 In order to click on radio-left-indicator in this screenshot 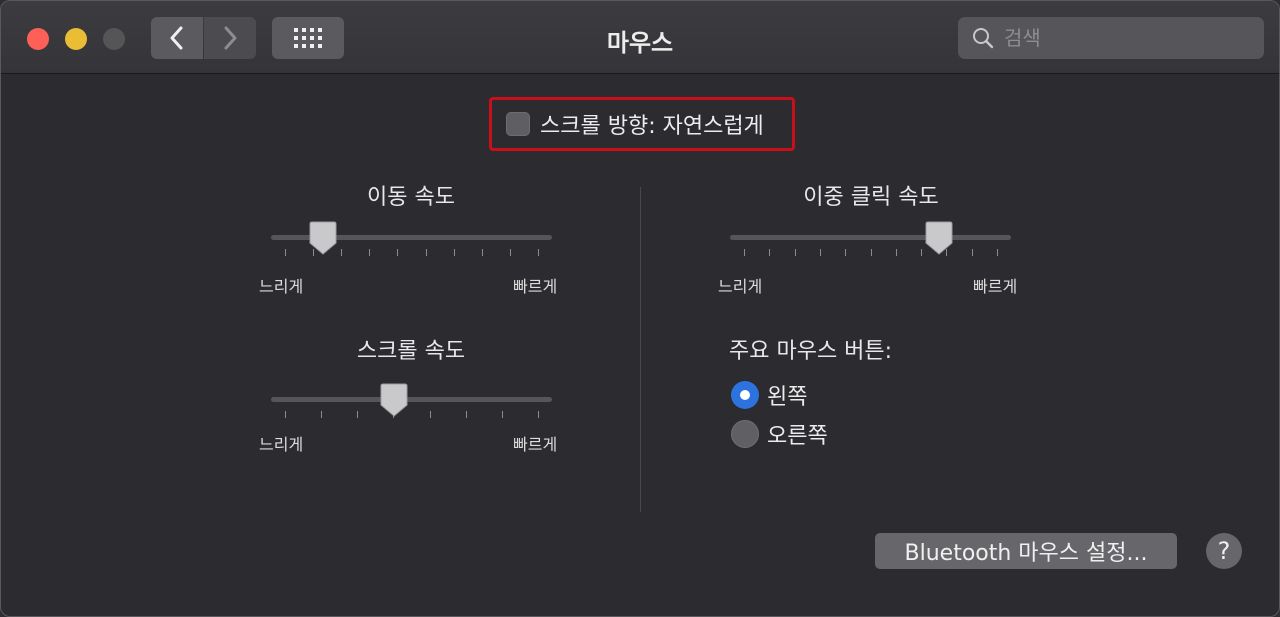, I will do `click(745, 395)`.